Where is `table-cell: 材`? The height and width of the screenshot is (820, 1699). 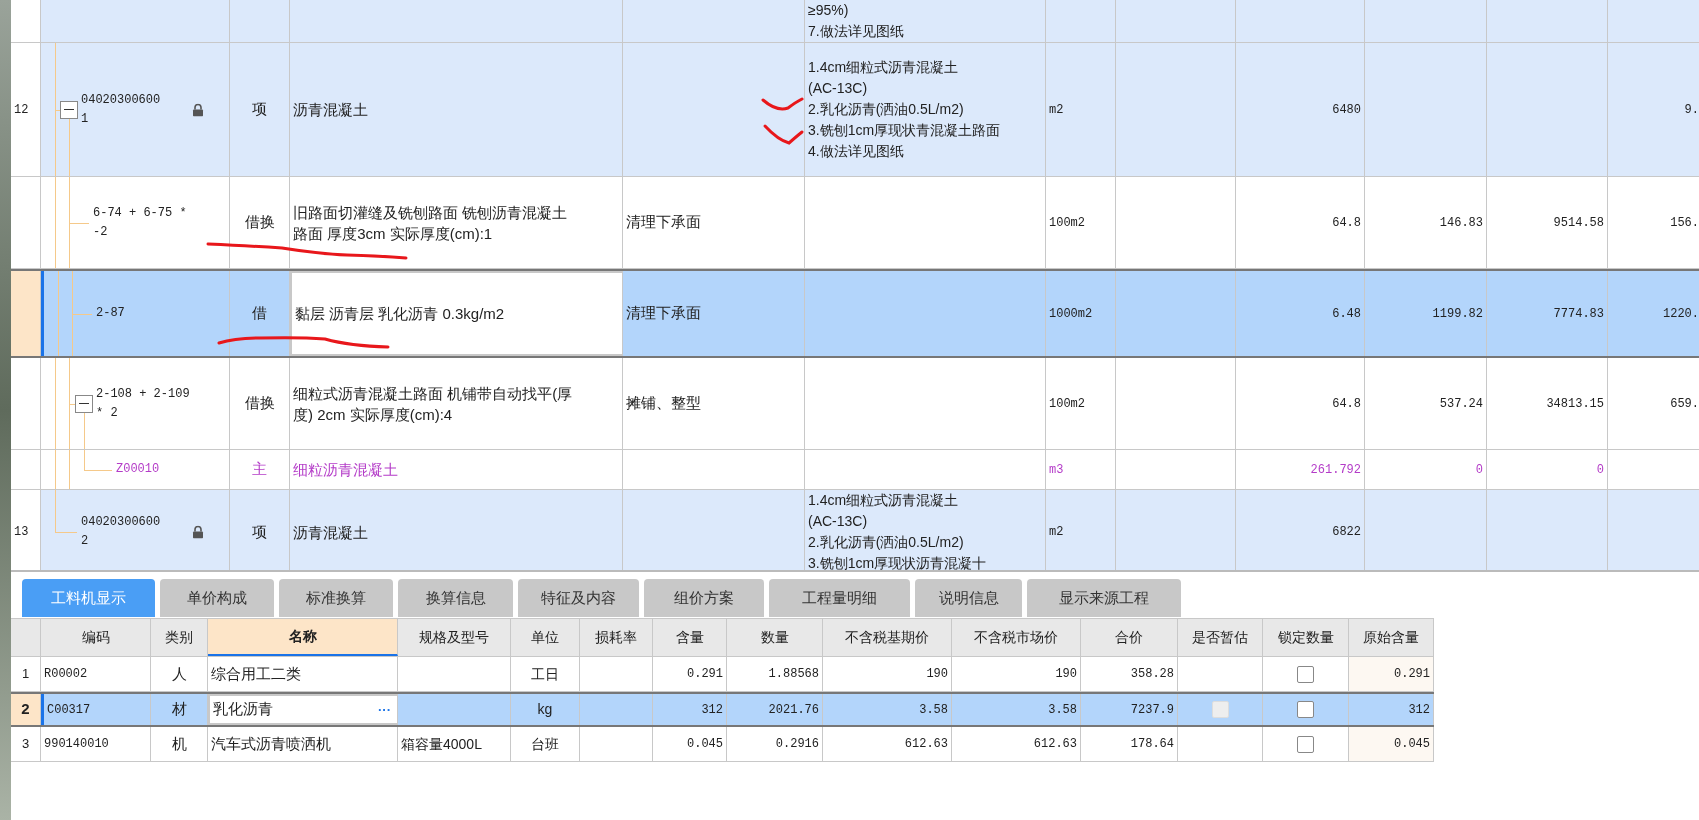
table-cell: 材 is located at coordinates (179, 709).